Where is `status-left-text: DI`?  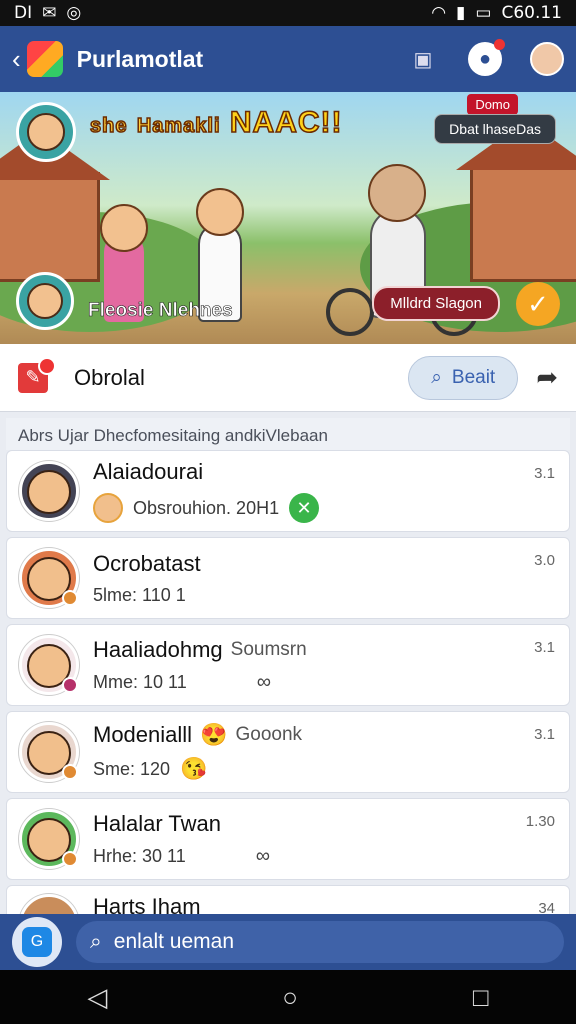 status-left-text: DI is located at coordinates (23, 13).